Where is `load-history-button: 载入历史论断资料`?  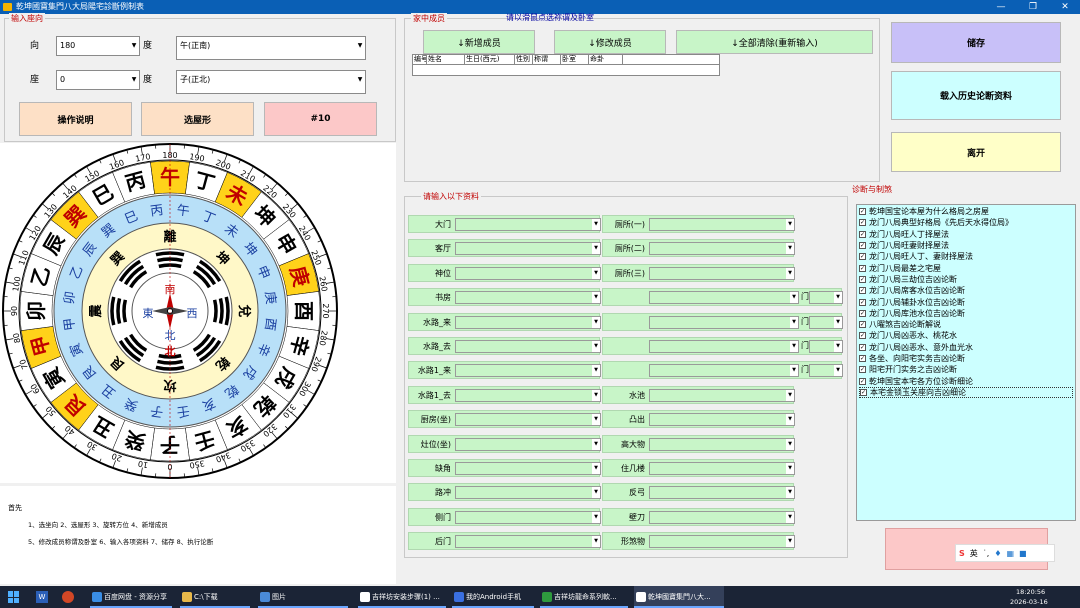
load-history-button: 载入历史论断资料 is located at coordinates (976, 95).